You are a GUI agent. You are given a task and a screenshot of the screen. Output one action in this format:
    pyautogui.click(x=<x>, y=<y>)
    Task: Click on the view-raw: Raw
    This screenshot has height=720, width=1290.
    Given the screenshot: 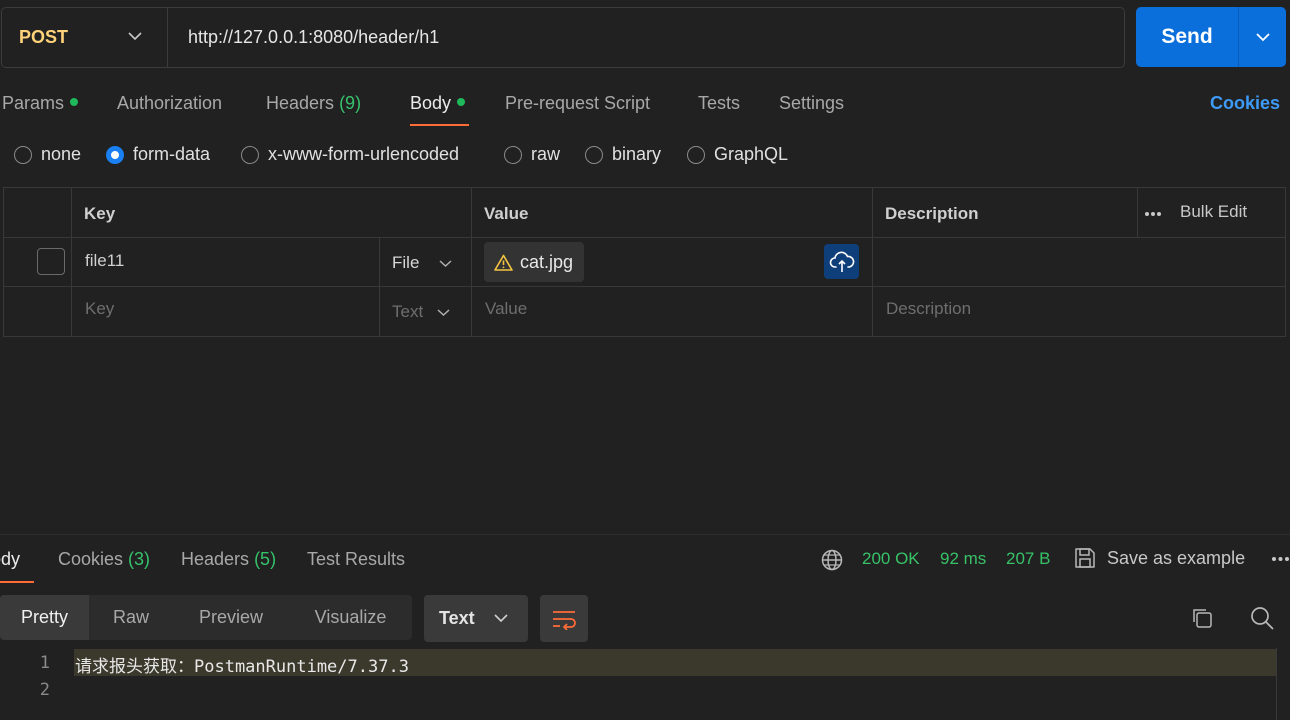 What is the action you would take?
    pyautogui.click(x=131, y=617)
    